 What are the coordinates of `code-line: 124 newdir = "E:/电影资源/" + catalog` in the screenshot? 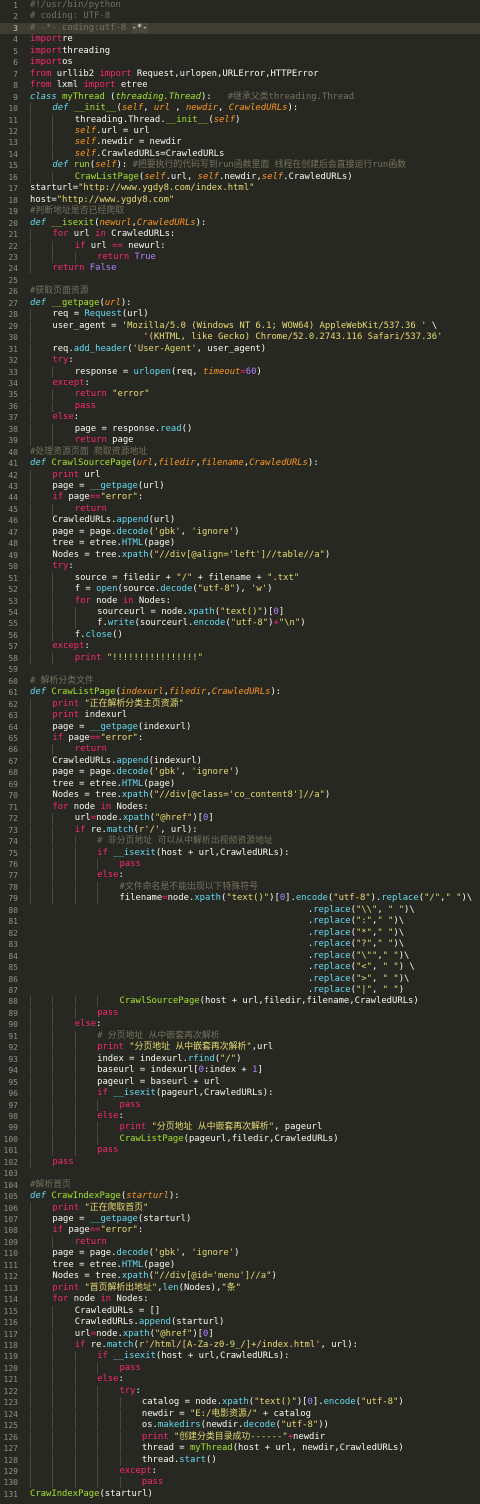 It's located at (240, 1414).